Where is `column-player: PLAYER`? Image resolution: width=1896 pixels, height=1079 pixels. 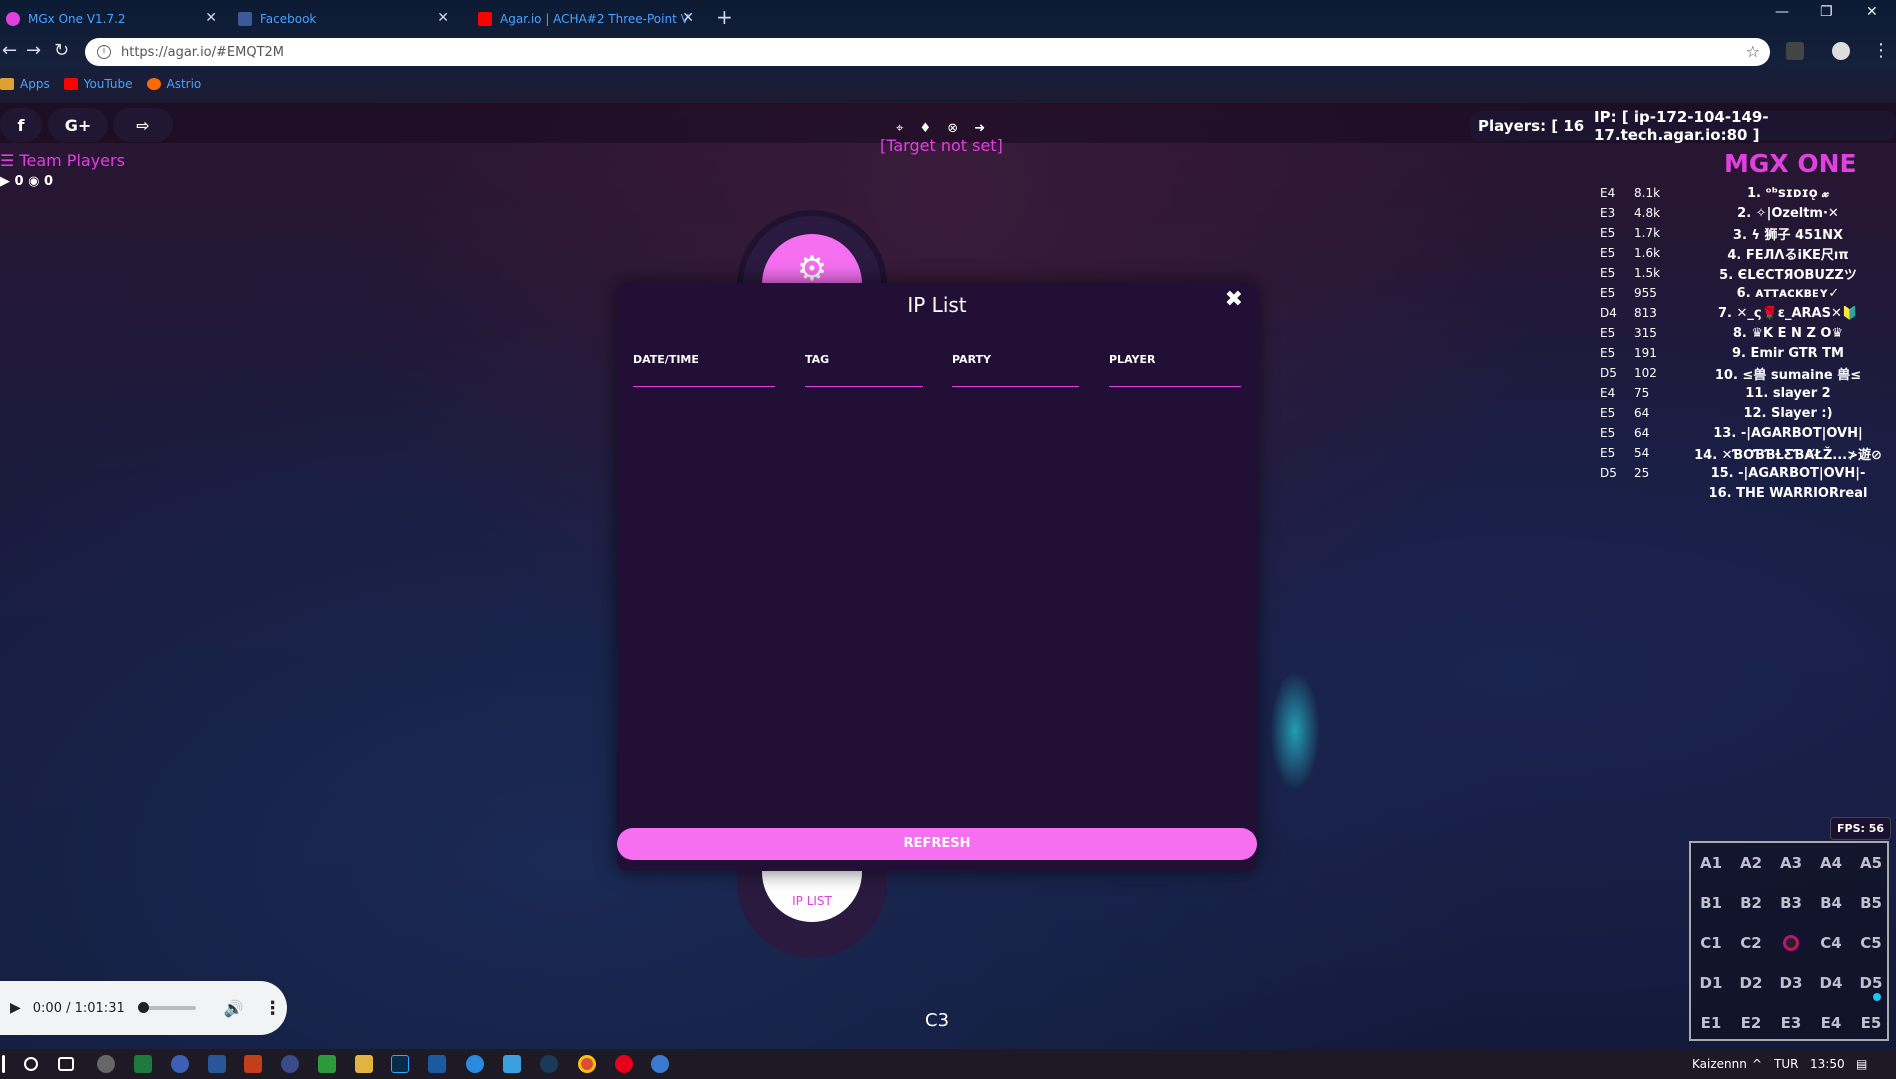 column-player: PLAYER is located at coordinates (1132, 359).